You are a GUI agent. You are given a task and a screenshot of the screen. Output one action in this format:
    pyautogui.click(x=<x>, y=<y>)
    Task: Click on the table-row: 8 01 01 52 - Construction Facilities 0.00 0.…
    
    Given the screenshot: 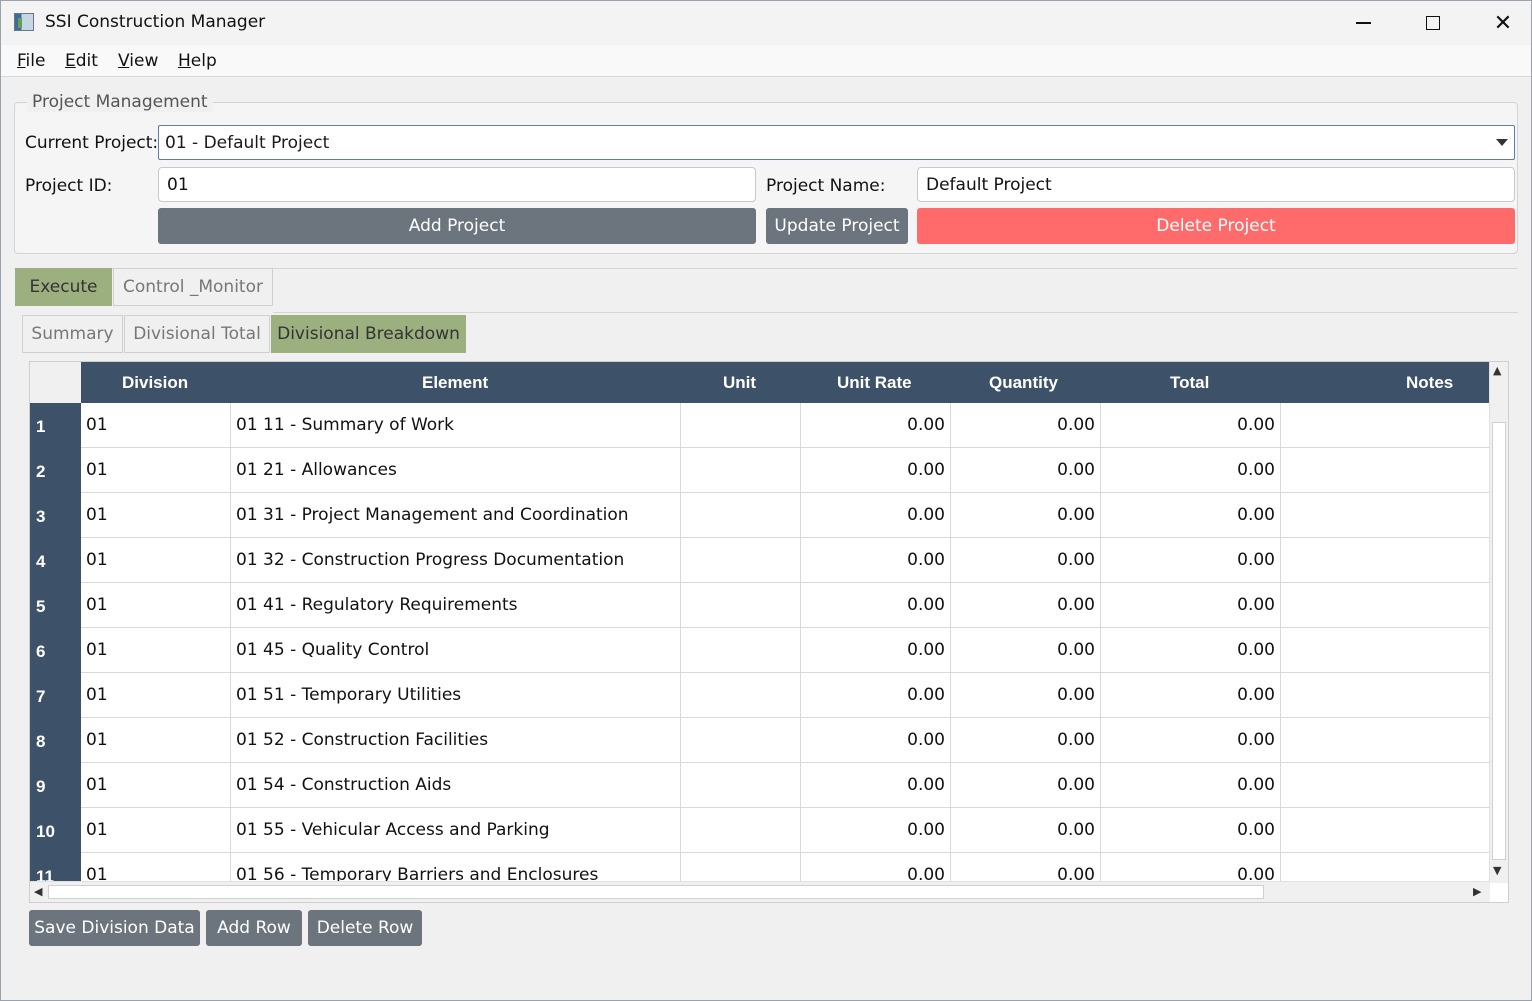 What is the action you would take?
    pyautogui.click(x=760, y=740)
    